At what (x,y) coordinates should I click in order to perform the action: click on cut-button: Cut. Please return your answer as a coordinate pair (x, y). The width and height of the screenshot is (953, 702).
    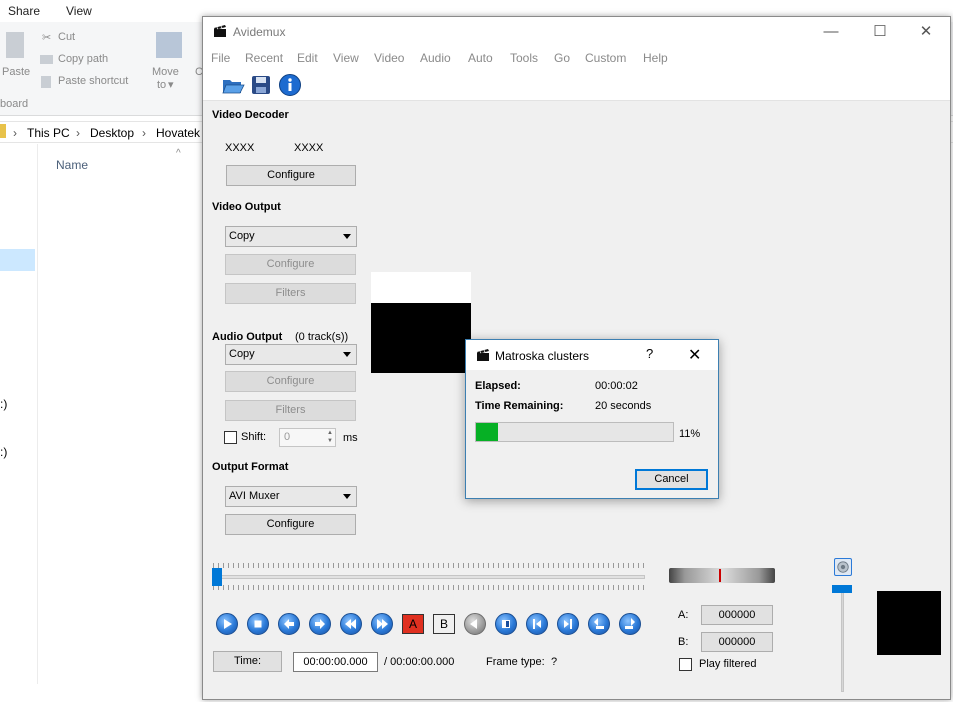
    Looking at the image, I should click on (66, 37).